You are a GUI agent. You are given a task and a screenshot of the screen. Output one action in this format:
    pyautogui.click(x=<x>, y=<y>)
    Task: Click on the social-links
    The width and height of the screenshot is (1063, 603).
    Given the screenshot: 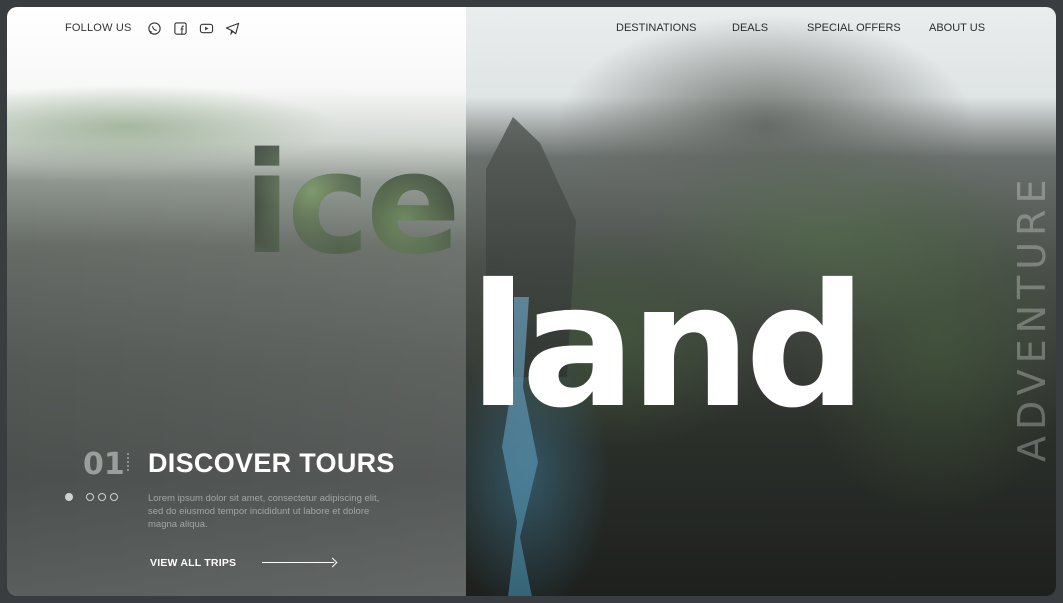 What is the action you would take?
    pyautogui.click(x=193, y=28)
    